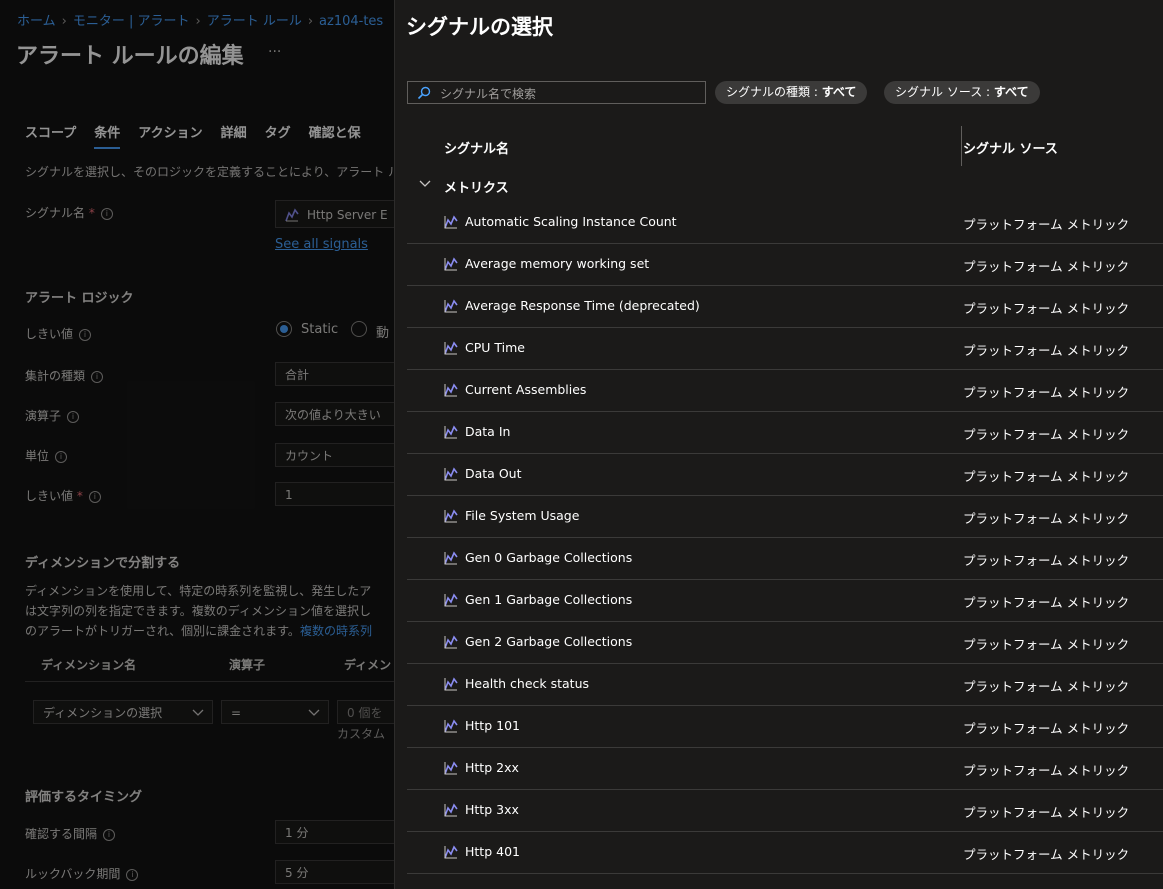 The width and height of the screenshot is (1163, 889). What do you see at coordinates (337, 374) in the screenshot?
I see `aggregation-select: 合計` at bounding box center [337, 374].